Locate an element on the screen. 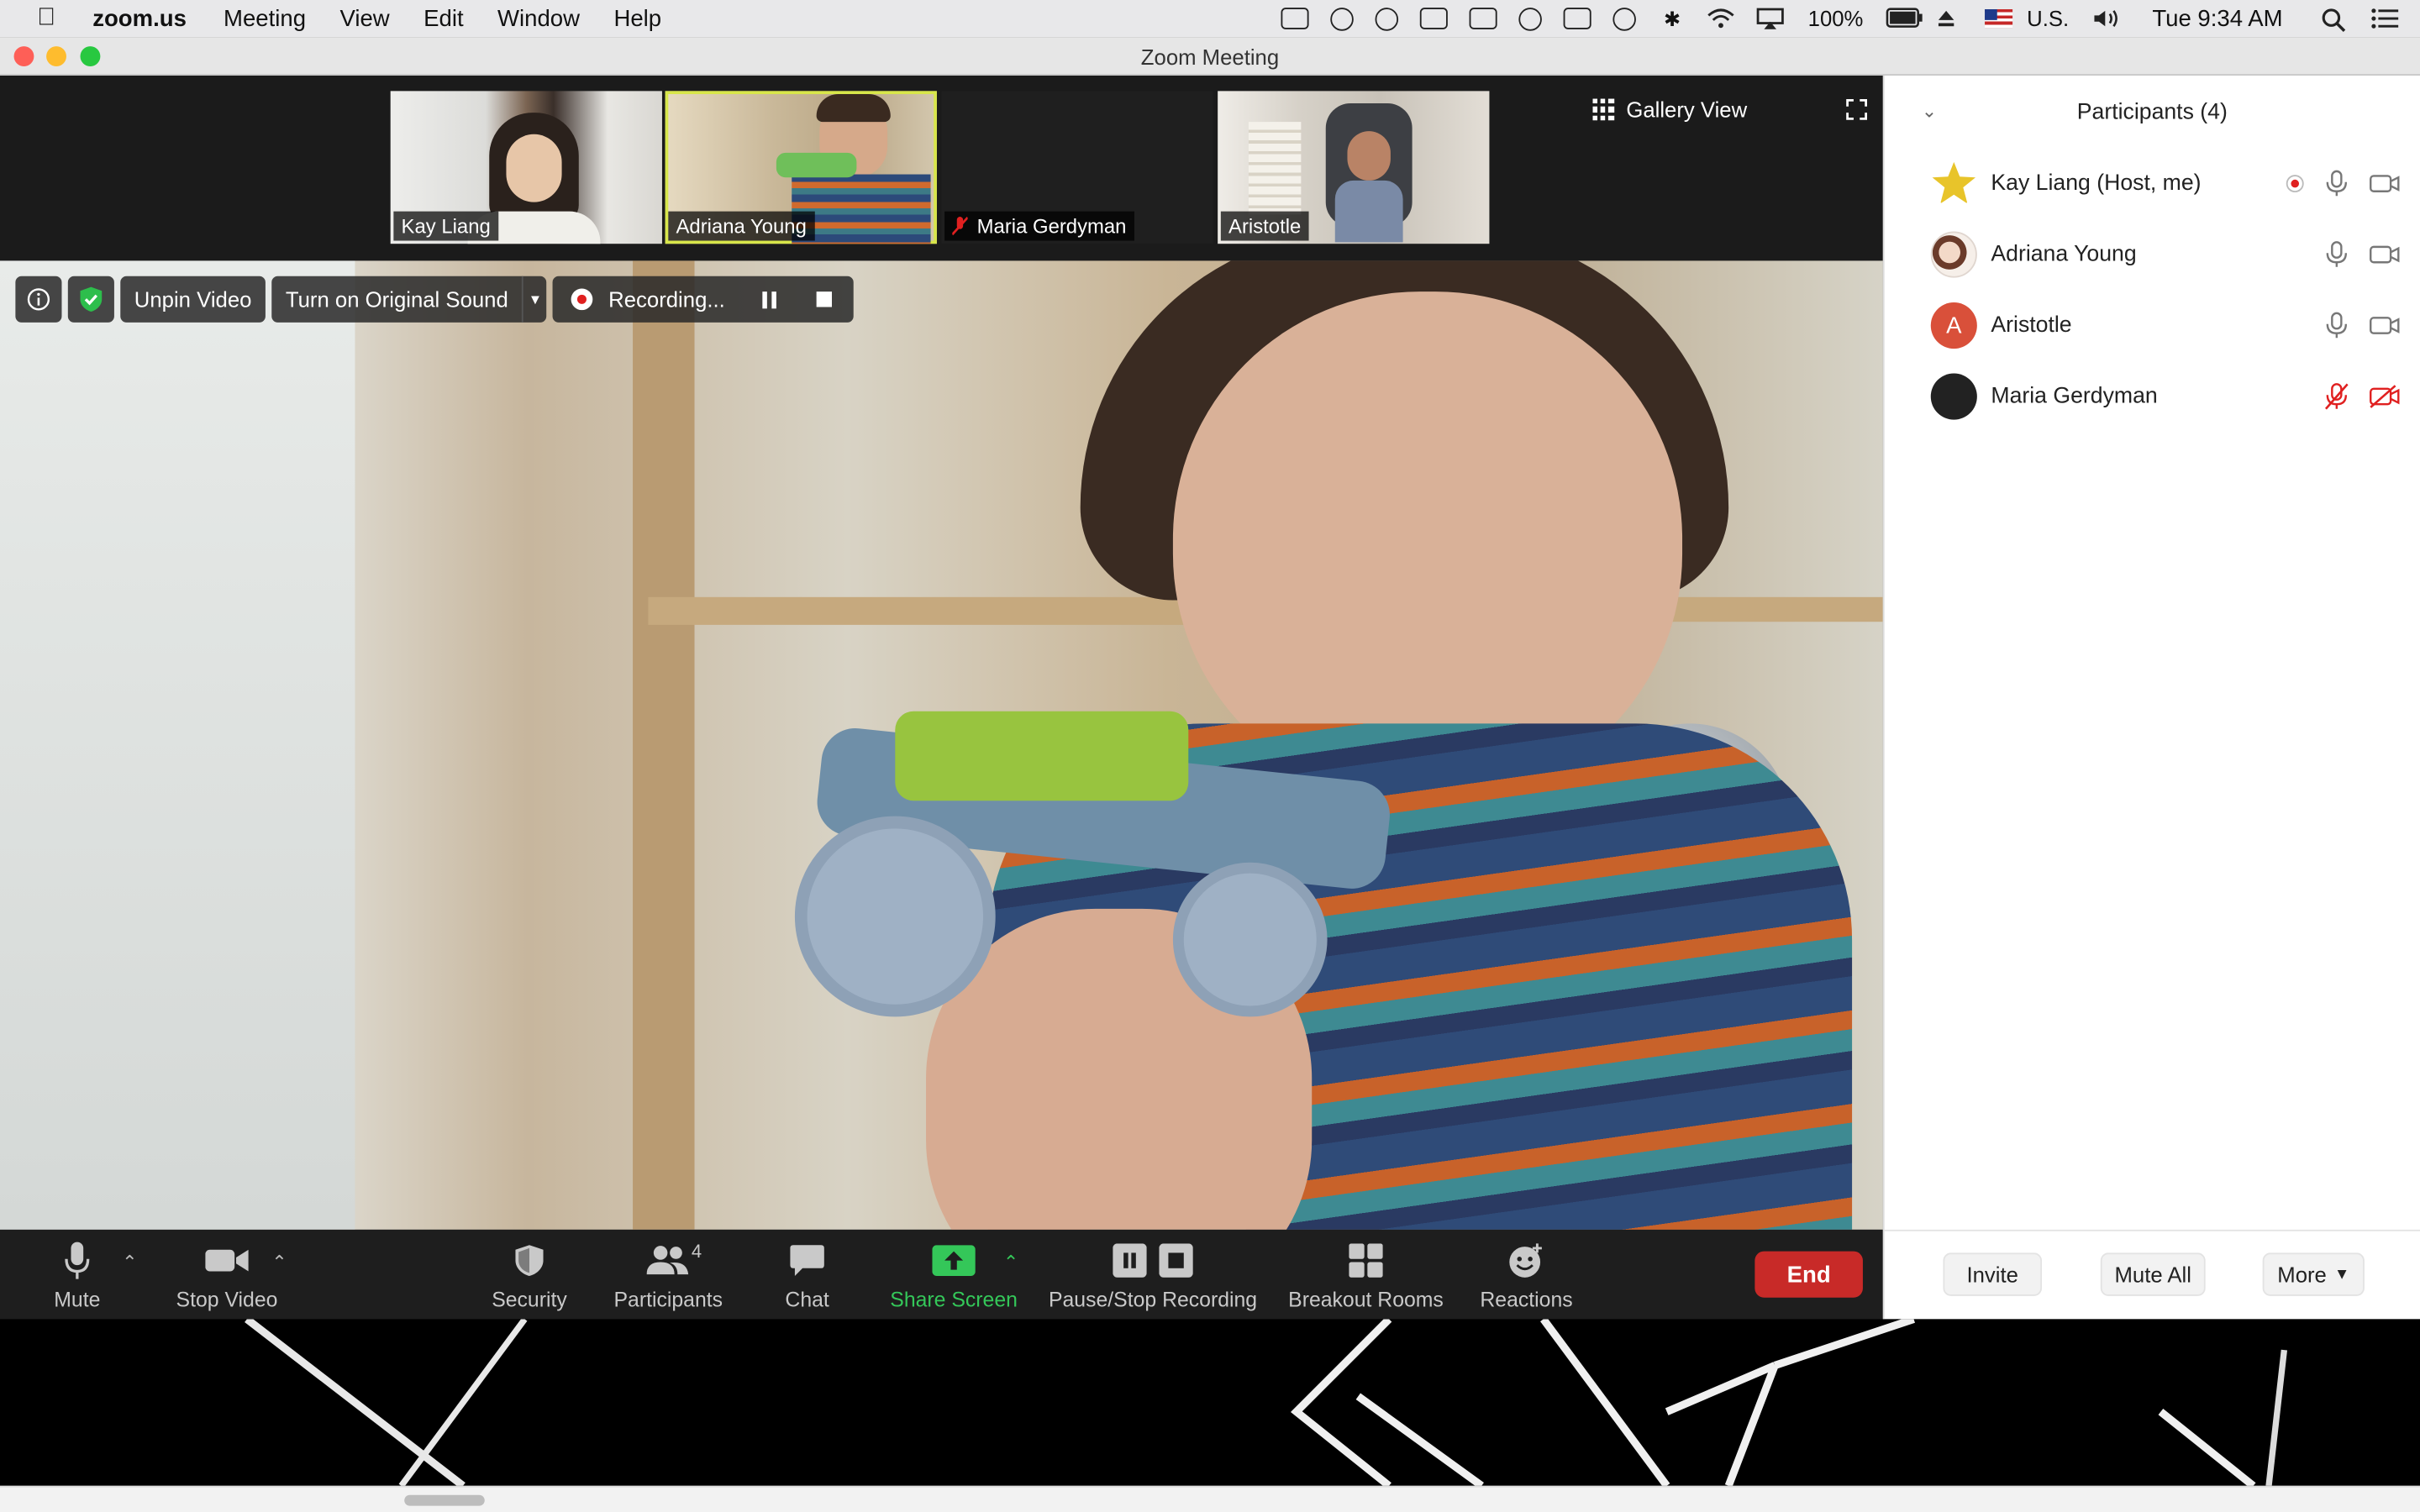 The image size is (2420, 1512). window-manager-icon is located at coordinates (1484, 18).